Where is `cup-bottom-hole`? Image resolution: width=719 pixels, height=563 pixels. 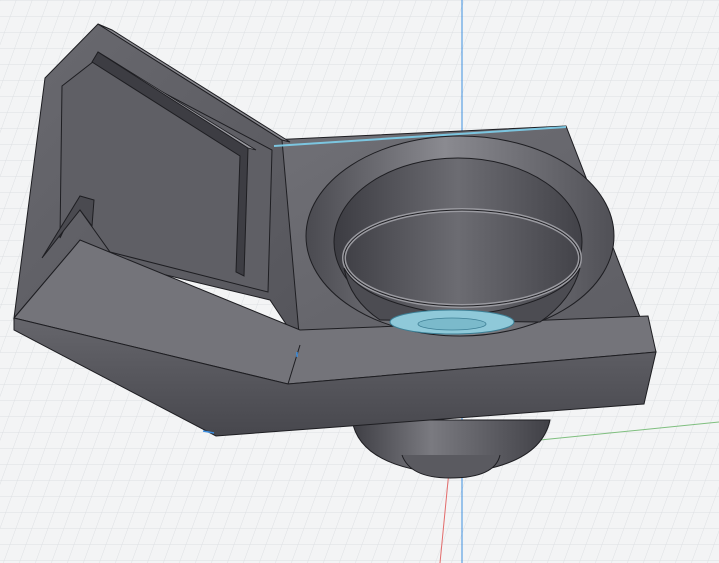 cup-bottom-hole is located at coordinates (452, 324).